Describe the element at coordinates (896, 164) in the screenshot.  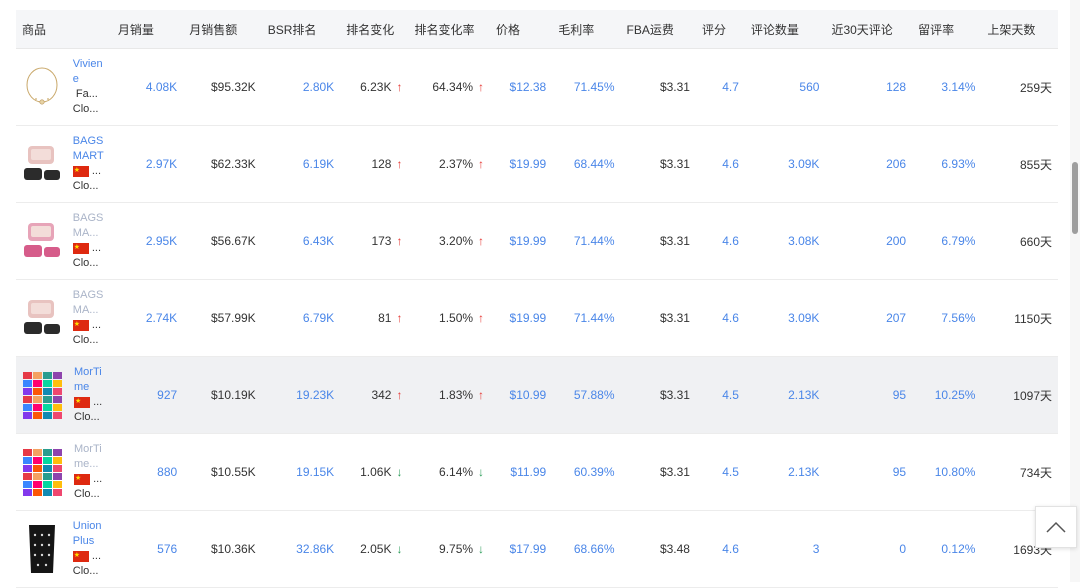
I see `reviews-30d-cell-value: 206` at that location.